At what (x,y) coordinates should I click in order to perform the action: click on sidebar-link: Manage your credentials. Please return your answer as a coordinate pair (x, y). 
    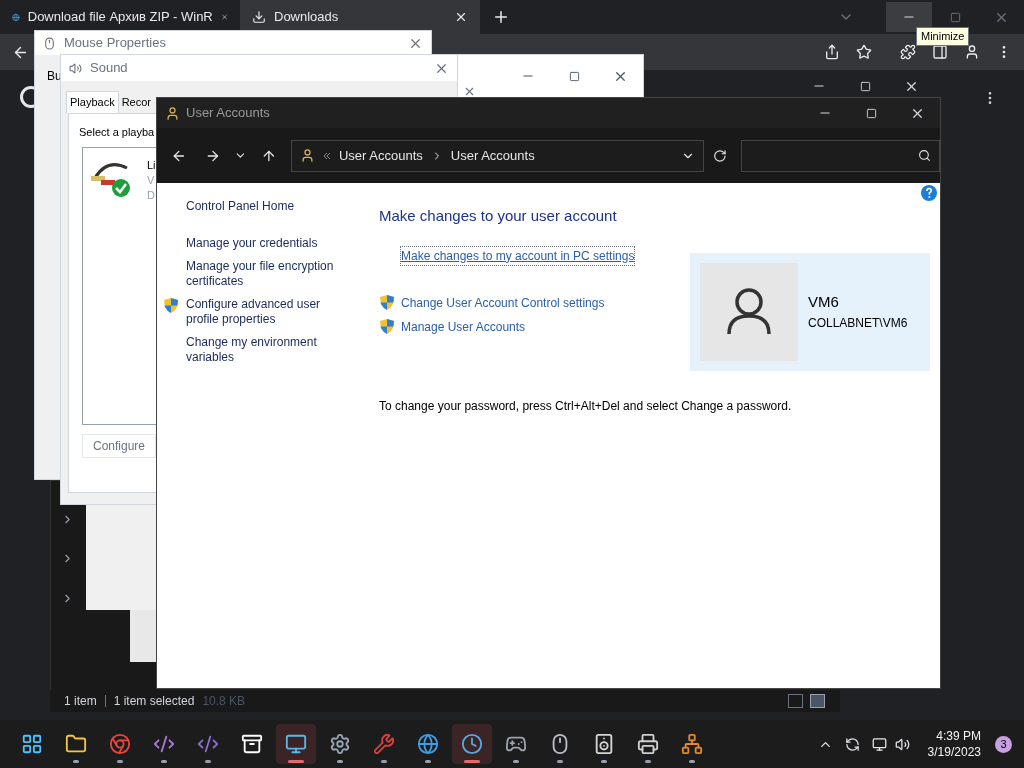
    Looking at the image, I should click on (266, 243).